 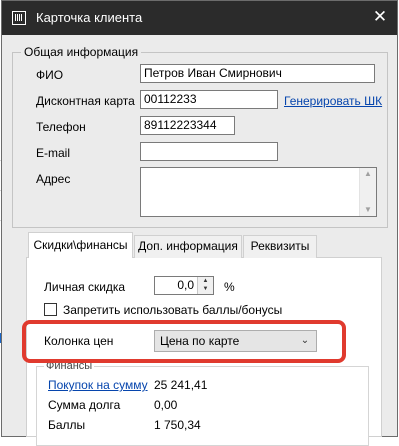 I want to click on email-label: E-mail, so click(x=53, y=153).